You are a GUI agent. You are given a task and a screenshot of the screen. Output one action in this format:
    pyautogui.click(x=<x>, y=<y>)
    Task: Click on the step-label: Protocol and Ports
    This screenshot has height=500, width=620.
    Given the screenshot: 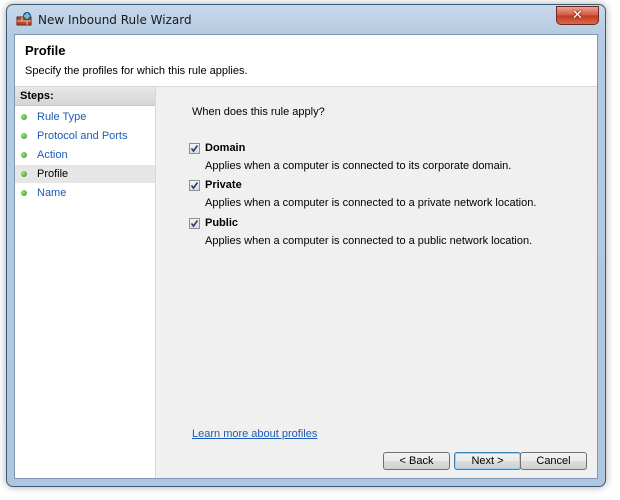 What is the action you would take?
    pyautogui.click(x=82, y=136)
    